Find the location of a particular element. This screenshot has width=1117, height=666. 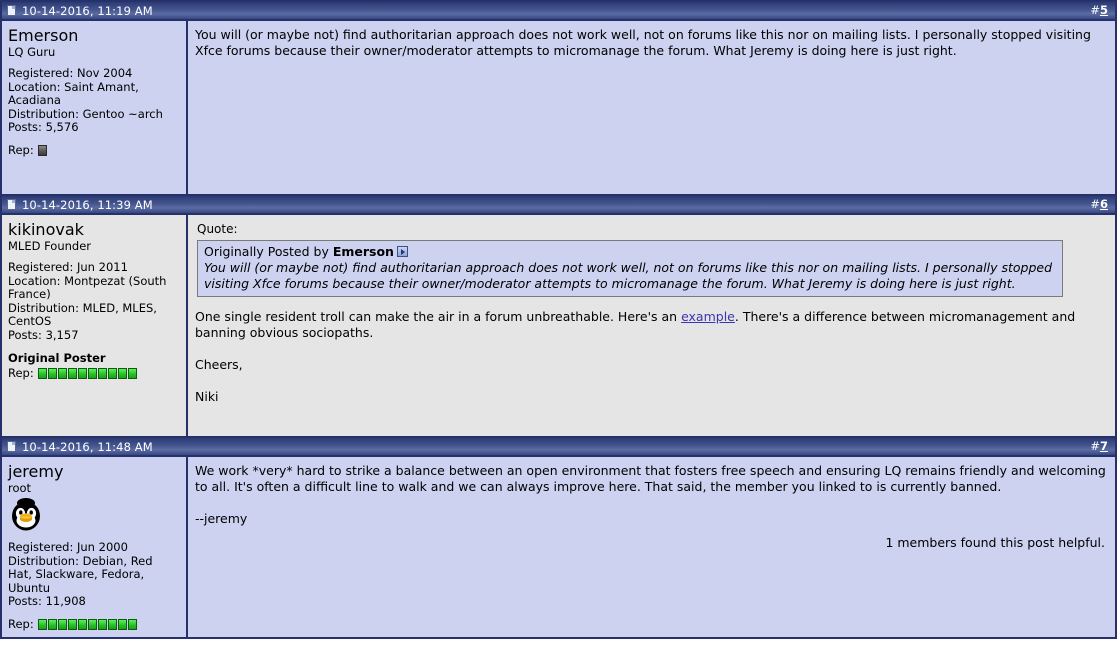

user-distribution: Distribution: MLED, MLES, CentOS is located at coordinates (82, 314).